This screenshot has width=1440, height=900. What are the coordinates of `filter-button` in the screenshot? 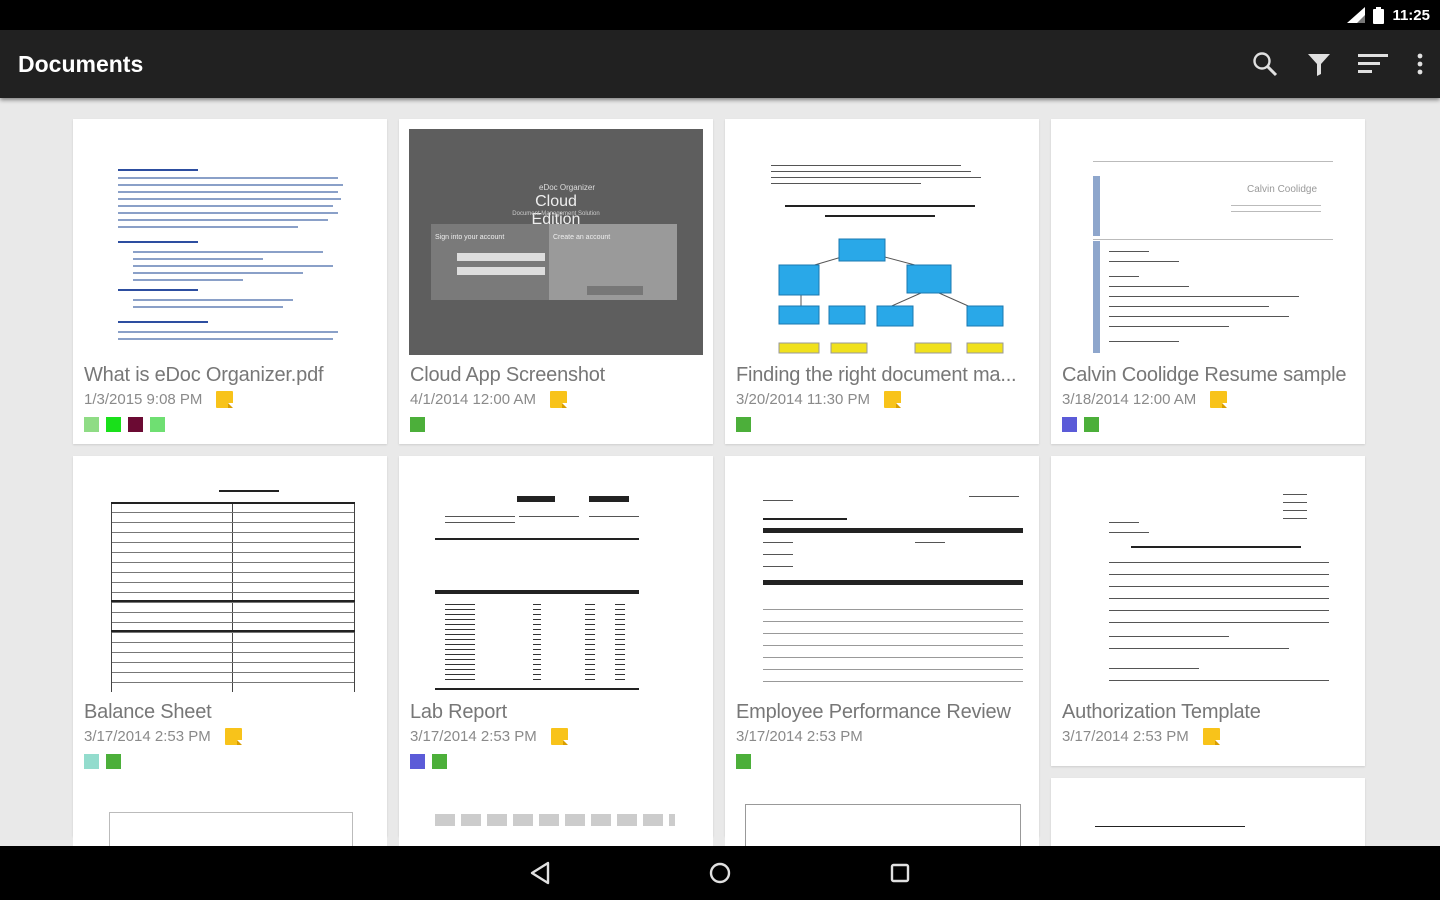 It's located at (1319, 64).